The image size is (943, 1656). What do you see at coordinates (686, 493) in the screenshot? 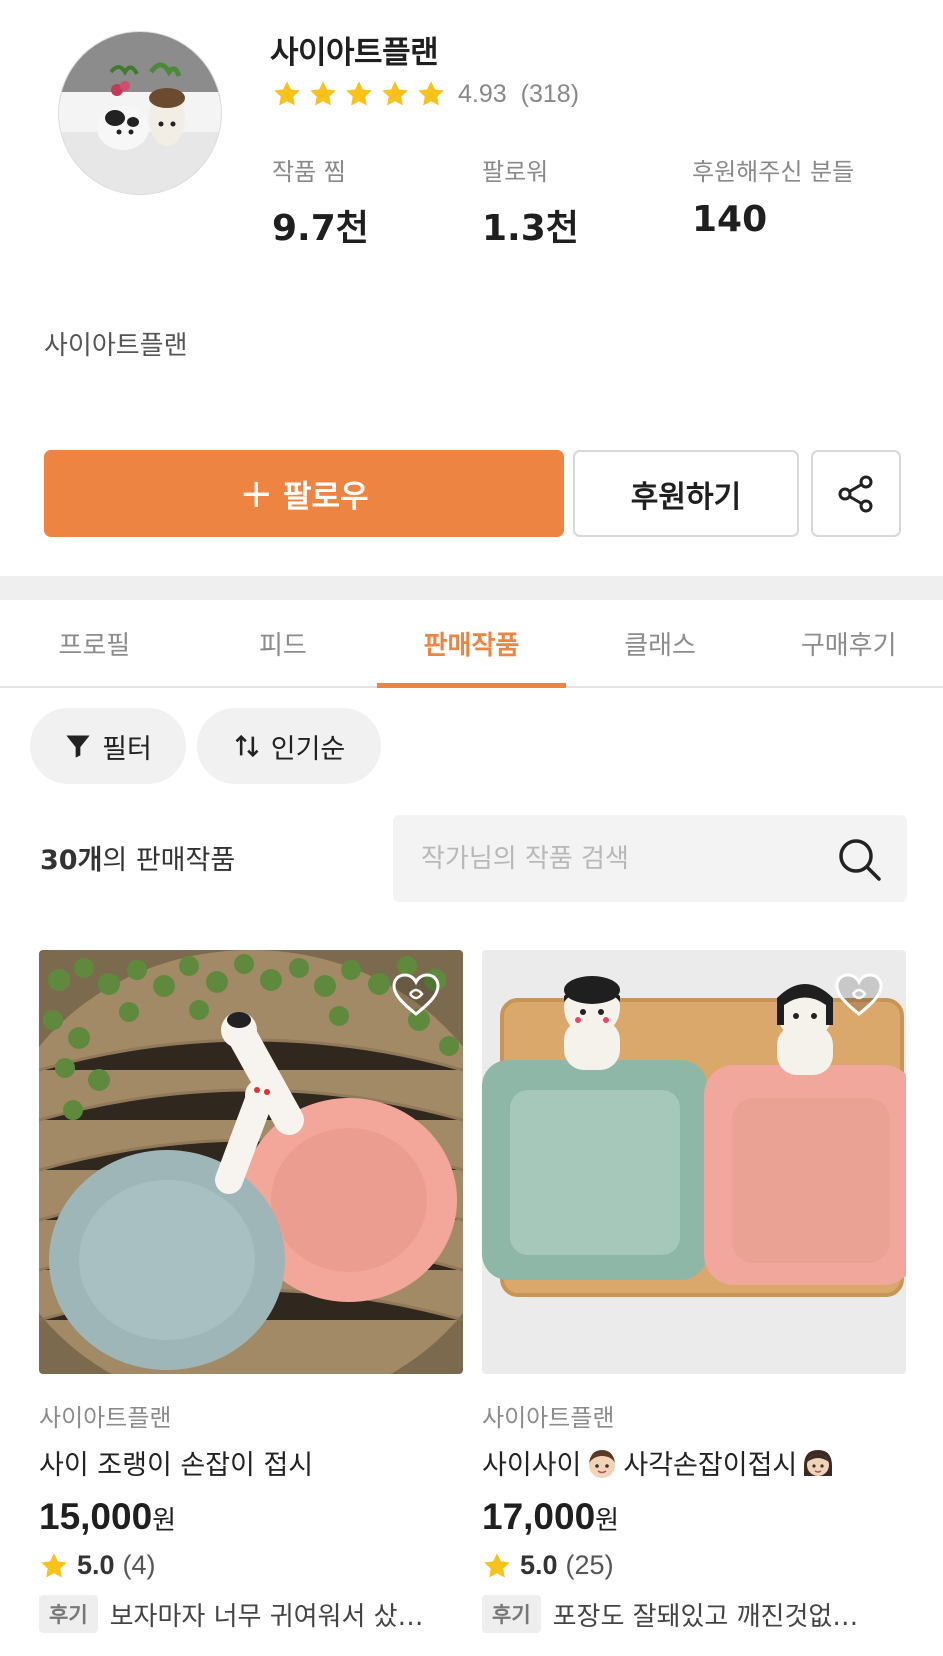
I see `sponsor-button: 후원하기` at bounding box center [686, 493].